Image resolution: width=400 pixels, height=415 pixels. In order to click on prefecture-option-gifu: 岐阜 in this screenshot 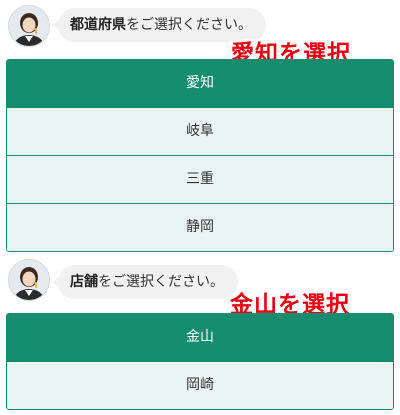, I will do `click(200, 131)`.